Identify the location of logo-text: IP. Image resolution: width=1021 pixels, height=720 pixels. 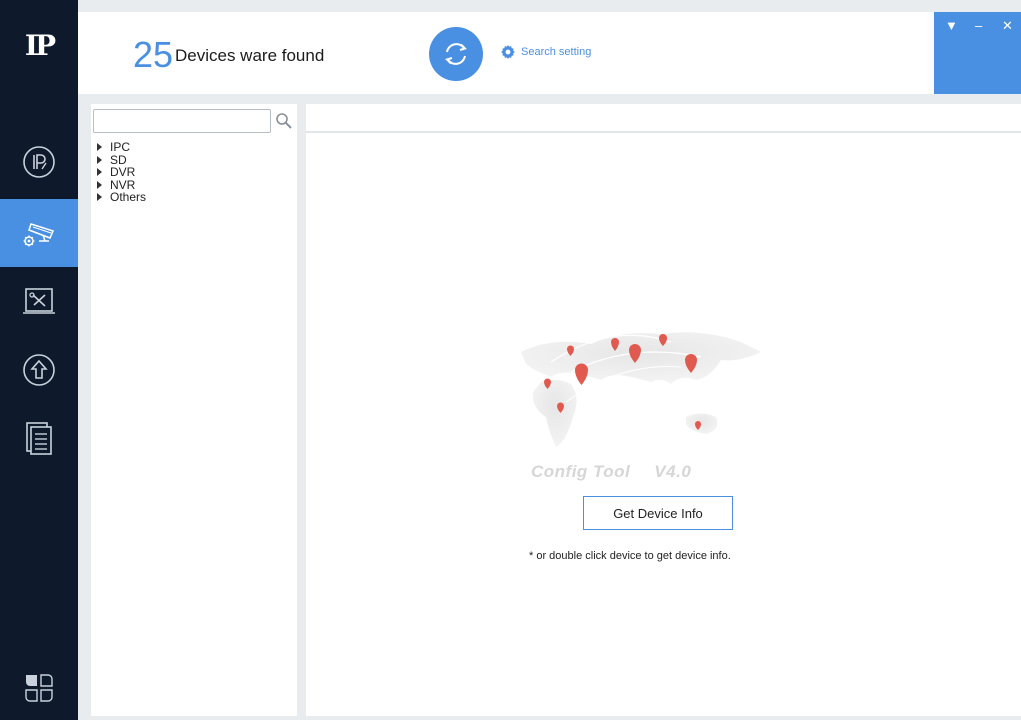
(40, 45).